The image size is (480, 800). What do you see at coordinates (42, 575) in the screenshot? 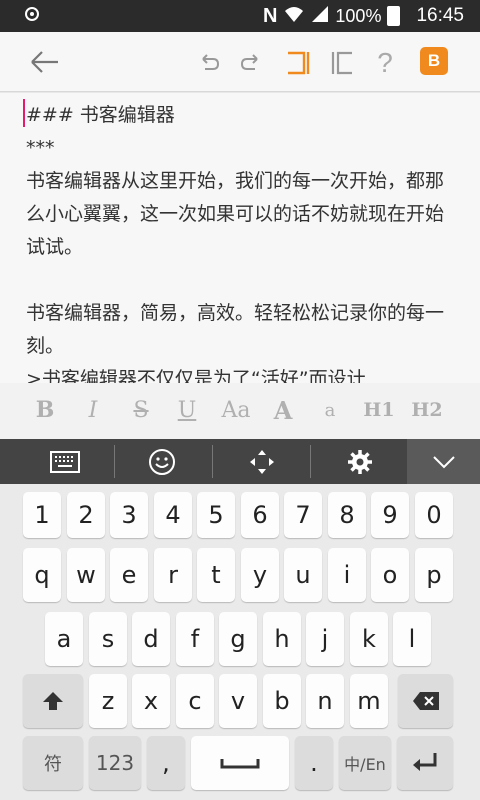
I see `key-q: q` at bounding box center [42, 575].